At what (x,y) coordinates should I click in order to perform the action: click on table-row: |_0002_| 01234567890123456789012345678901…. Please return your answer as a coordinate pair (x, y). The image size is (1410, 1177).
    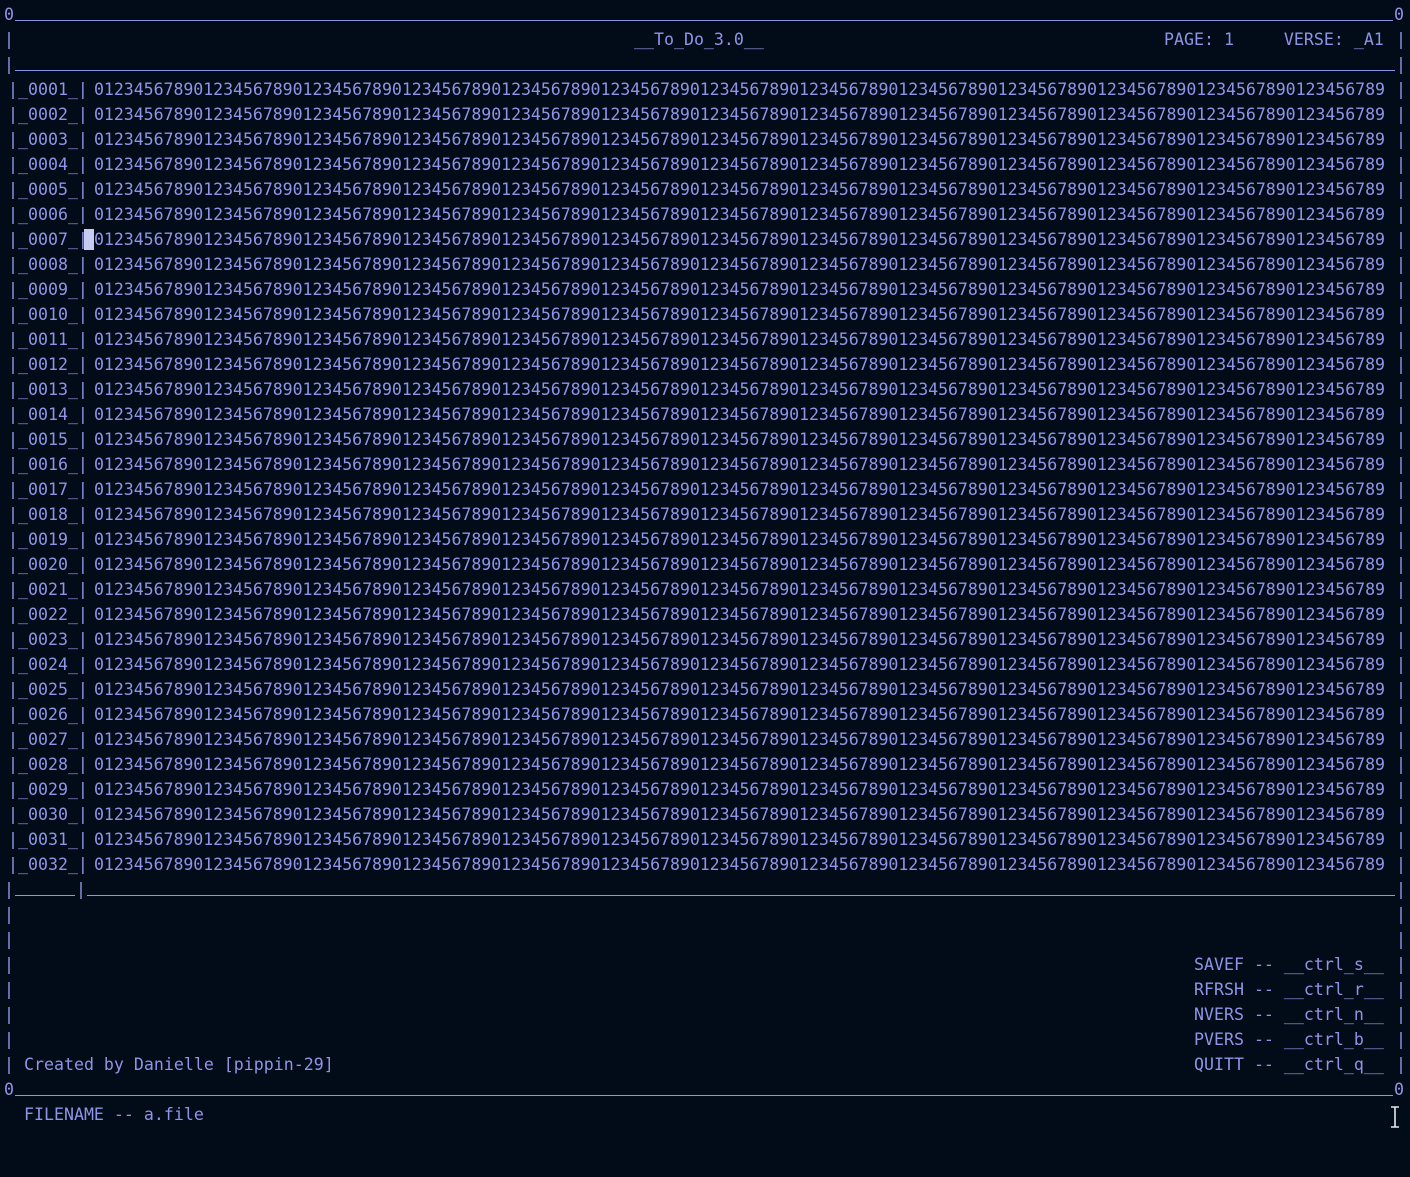
    Looking at the image, I should click on (705, 114).